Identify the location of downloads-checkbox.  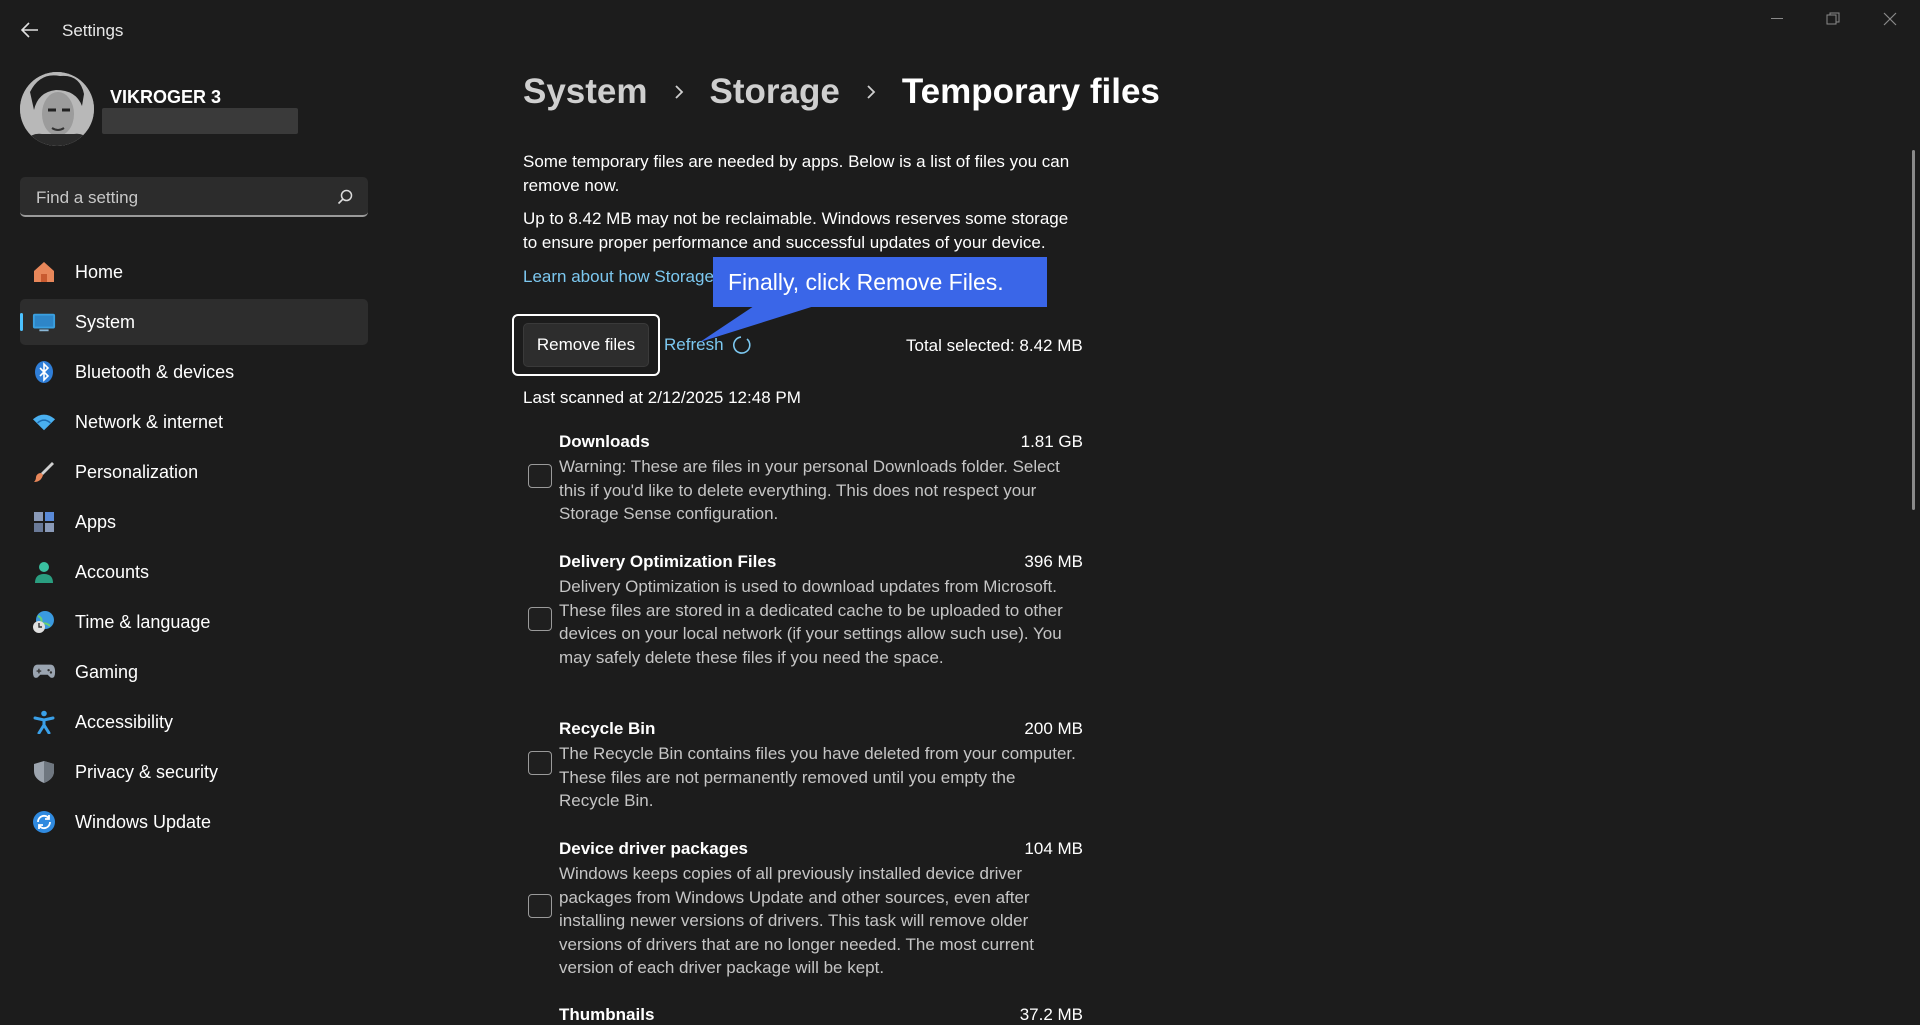
(540, 476).